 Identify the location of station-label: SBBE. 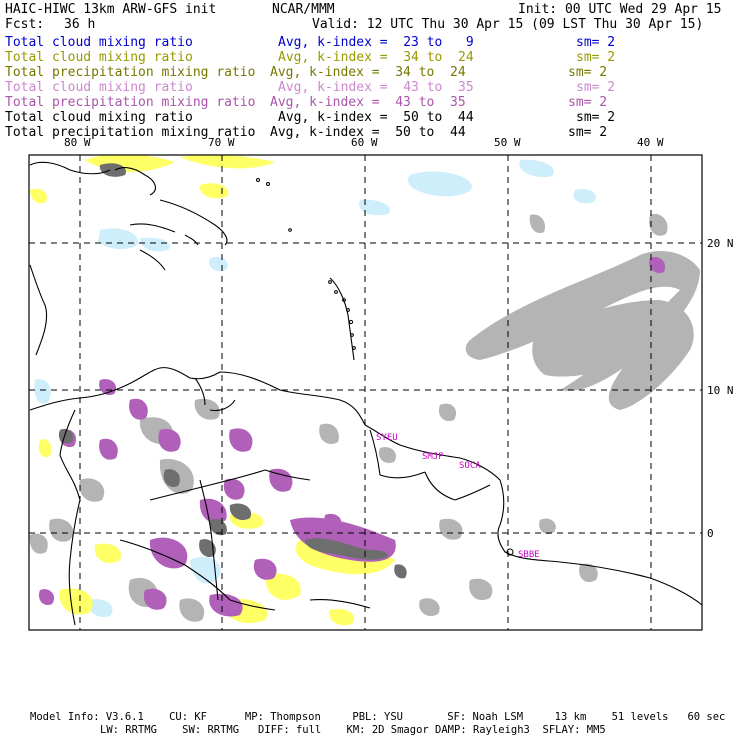
(529, 555).